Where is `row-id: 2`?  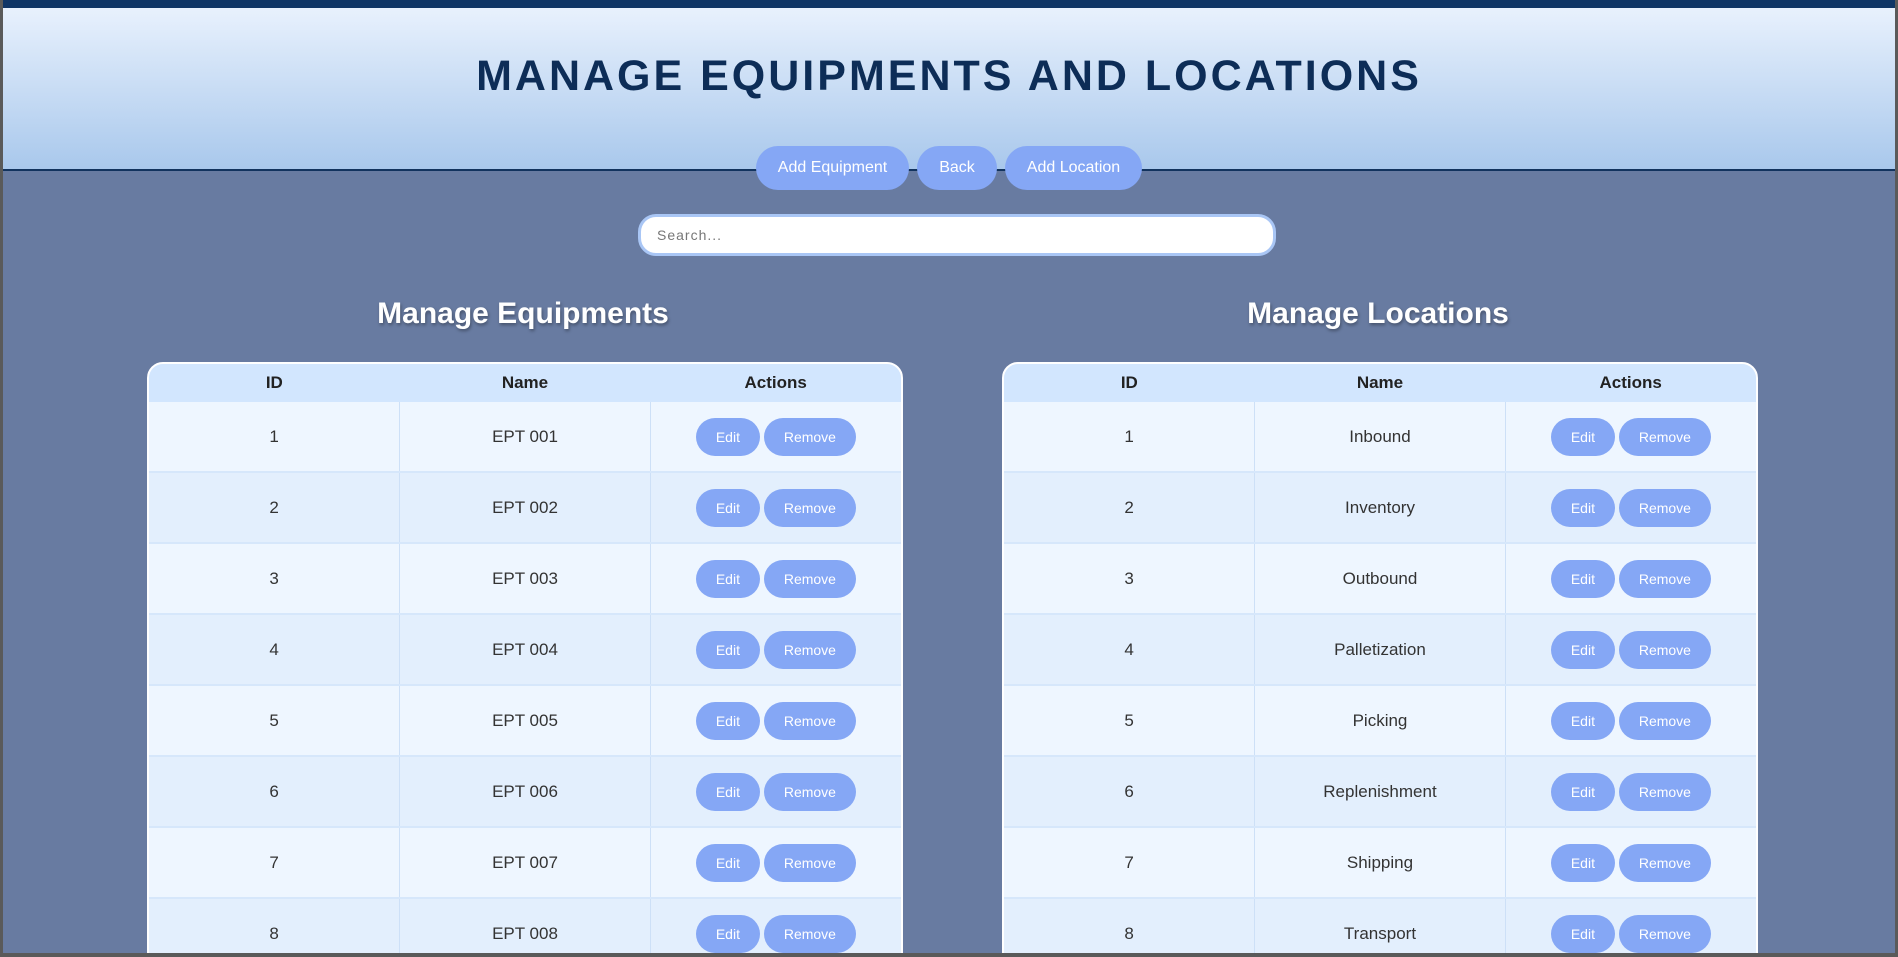
row-id: 2 is located at coordinates (275, 508).